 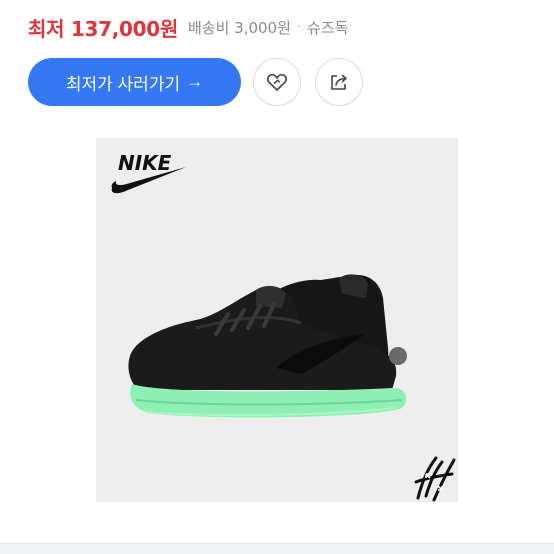 What do you see at coordinates (123, 84) in the screenshot?
I see `buy-button-label: 최저가 사러가기` at bounding box center [123, 84].